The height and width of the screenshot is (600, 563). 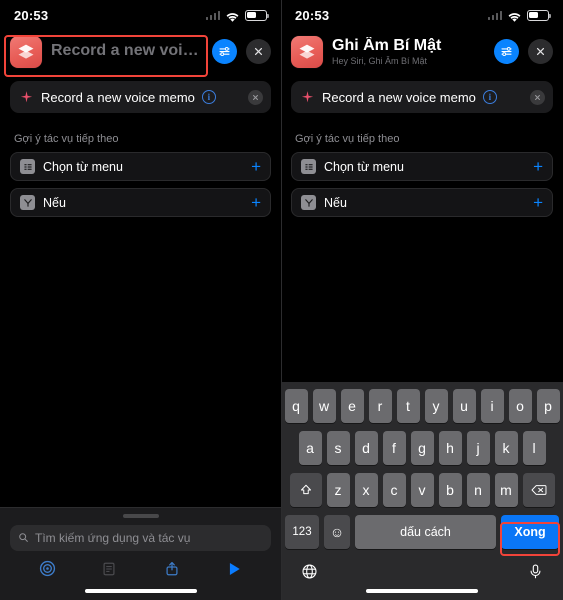 I want to click on key-f: f, so click(x=394, y=447).